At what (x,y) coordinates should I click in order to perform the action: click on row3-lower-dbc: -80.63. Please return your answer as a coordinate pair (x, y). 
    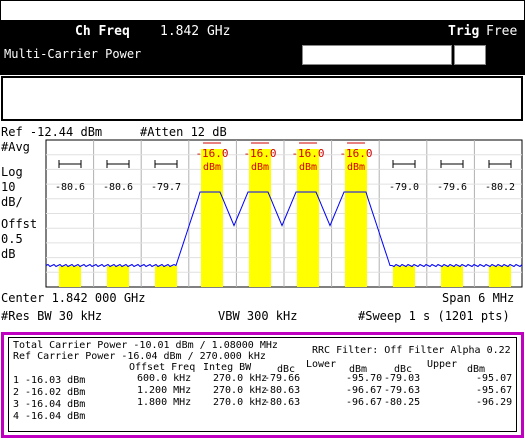
    Looking at the image, I should click on (282, 402).